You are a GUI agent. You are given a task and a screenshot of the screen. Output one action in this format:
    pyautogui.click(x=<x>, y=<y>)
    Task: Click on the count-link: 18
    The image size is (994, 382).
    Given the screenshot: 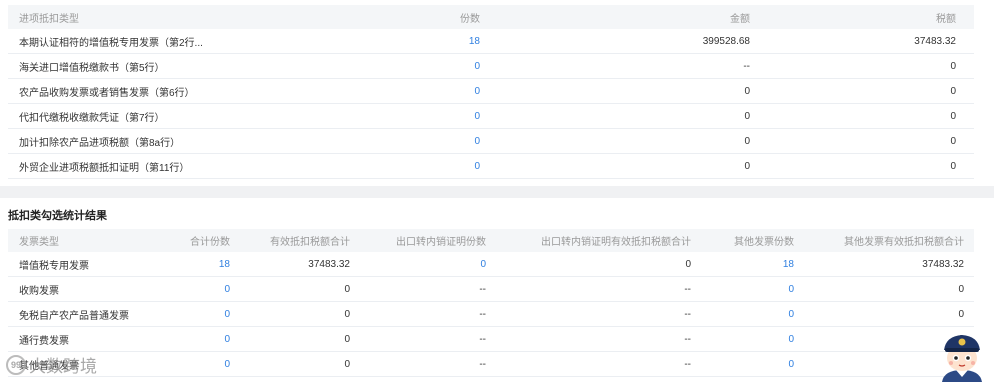 What is the action you would take?
    pyautogui.click(x=439, y=41)
    